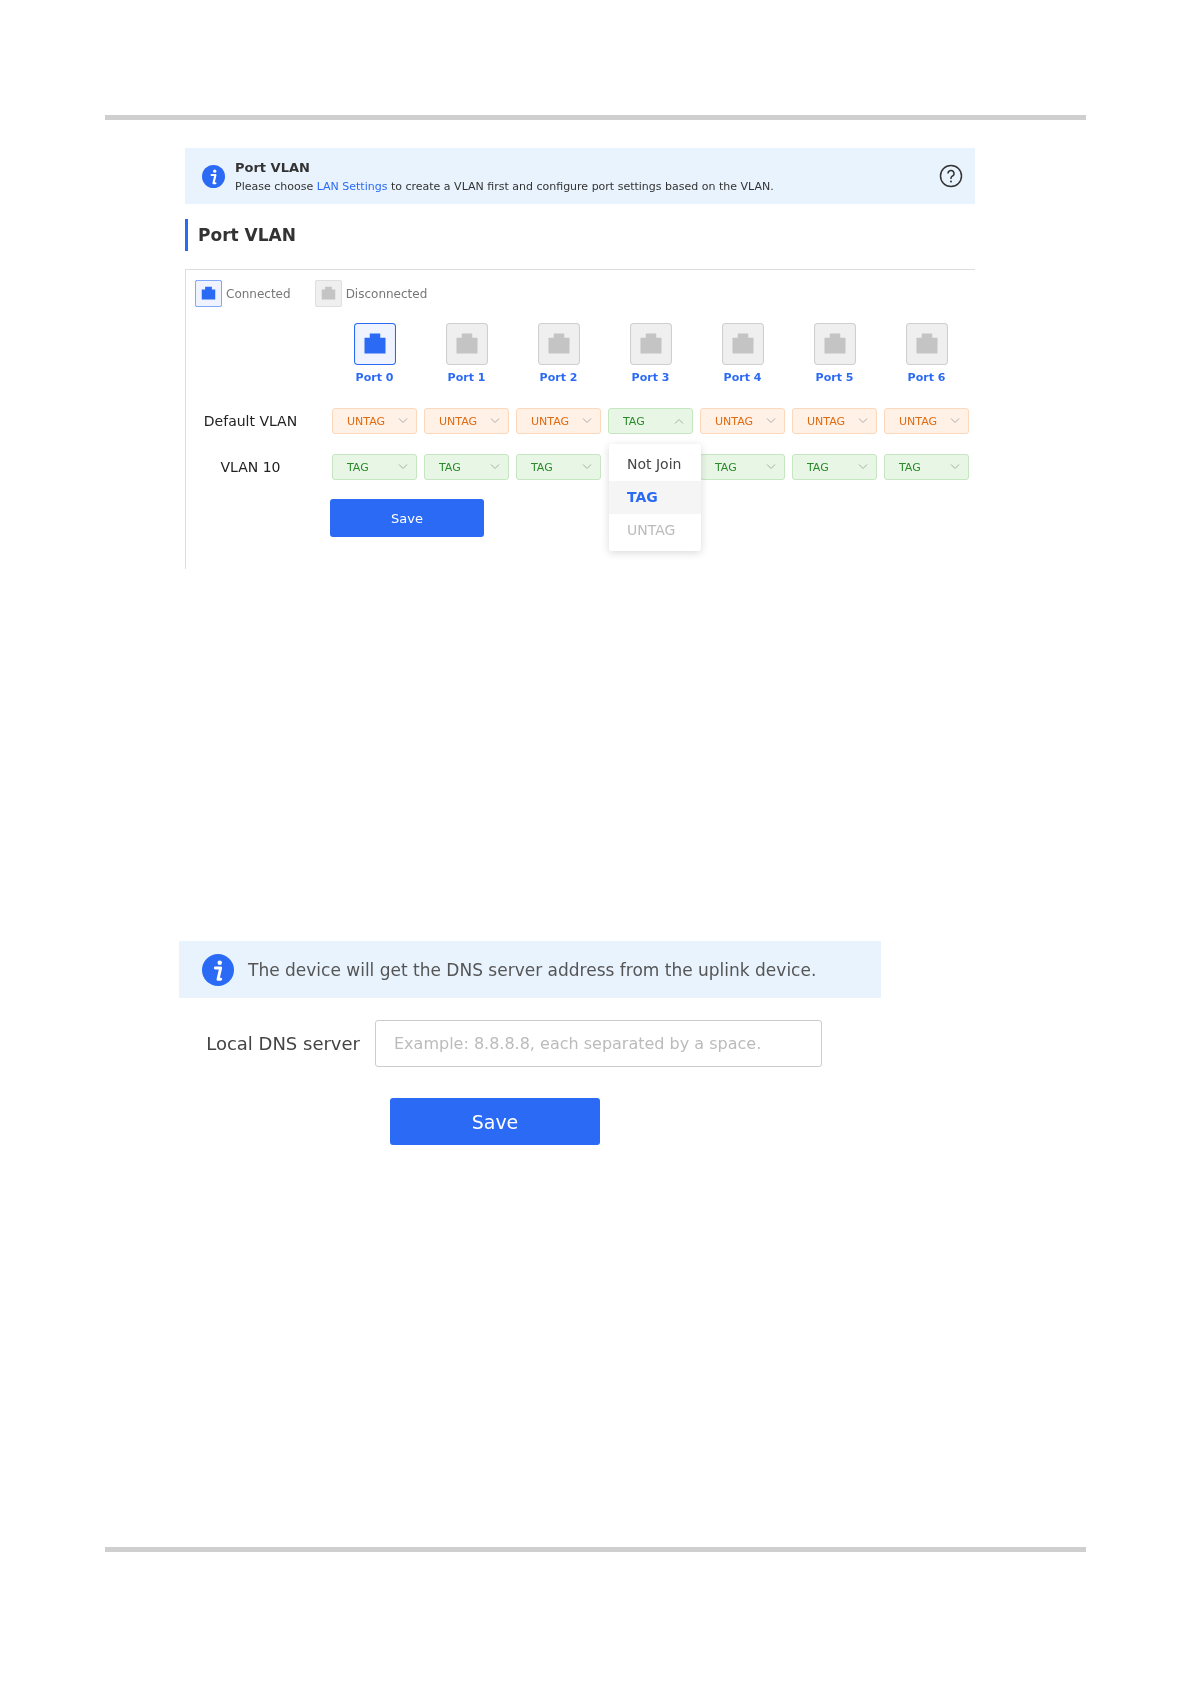 Image resolution: width=1191 pixels, height=1684 pixels. What do you see at coordinates (250, 421) in the screenshot?
I see `vlan-name: Default VLAN` at bounding box center [250, 421].